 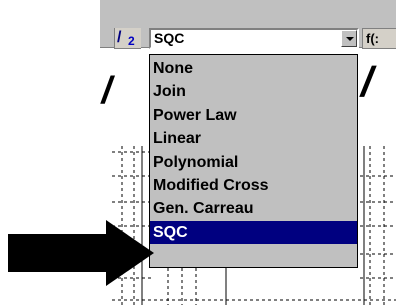 I want to click on dropdown-item-polynomial: Polynomial, so click(x=253, y=162).